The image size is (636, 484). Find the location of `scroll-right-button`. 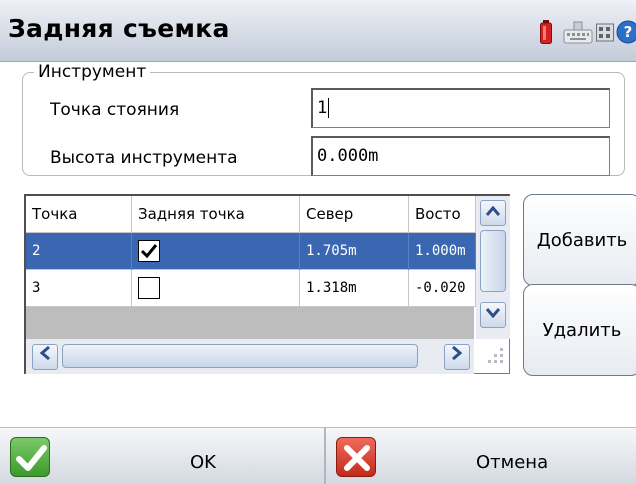

scroll-right-button is located at coordinates (457, 357).